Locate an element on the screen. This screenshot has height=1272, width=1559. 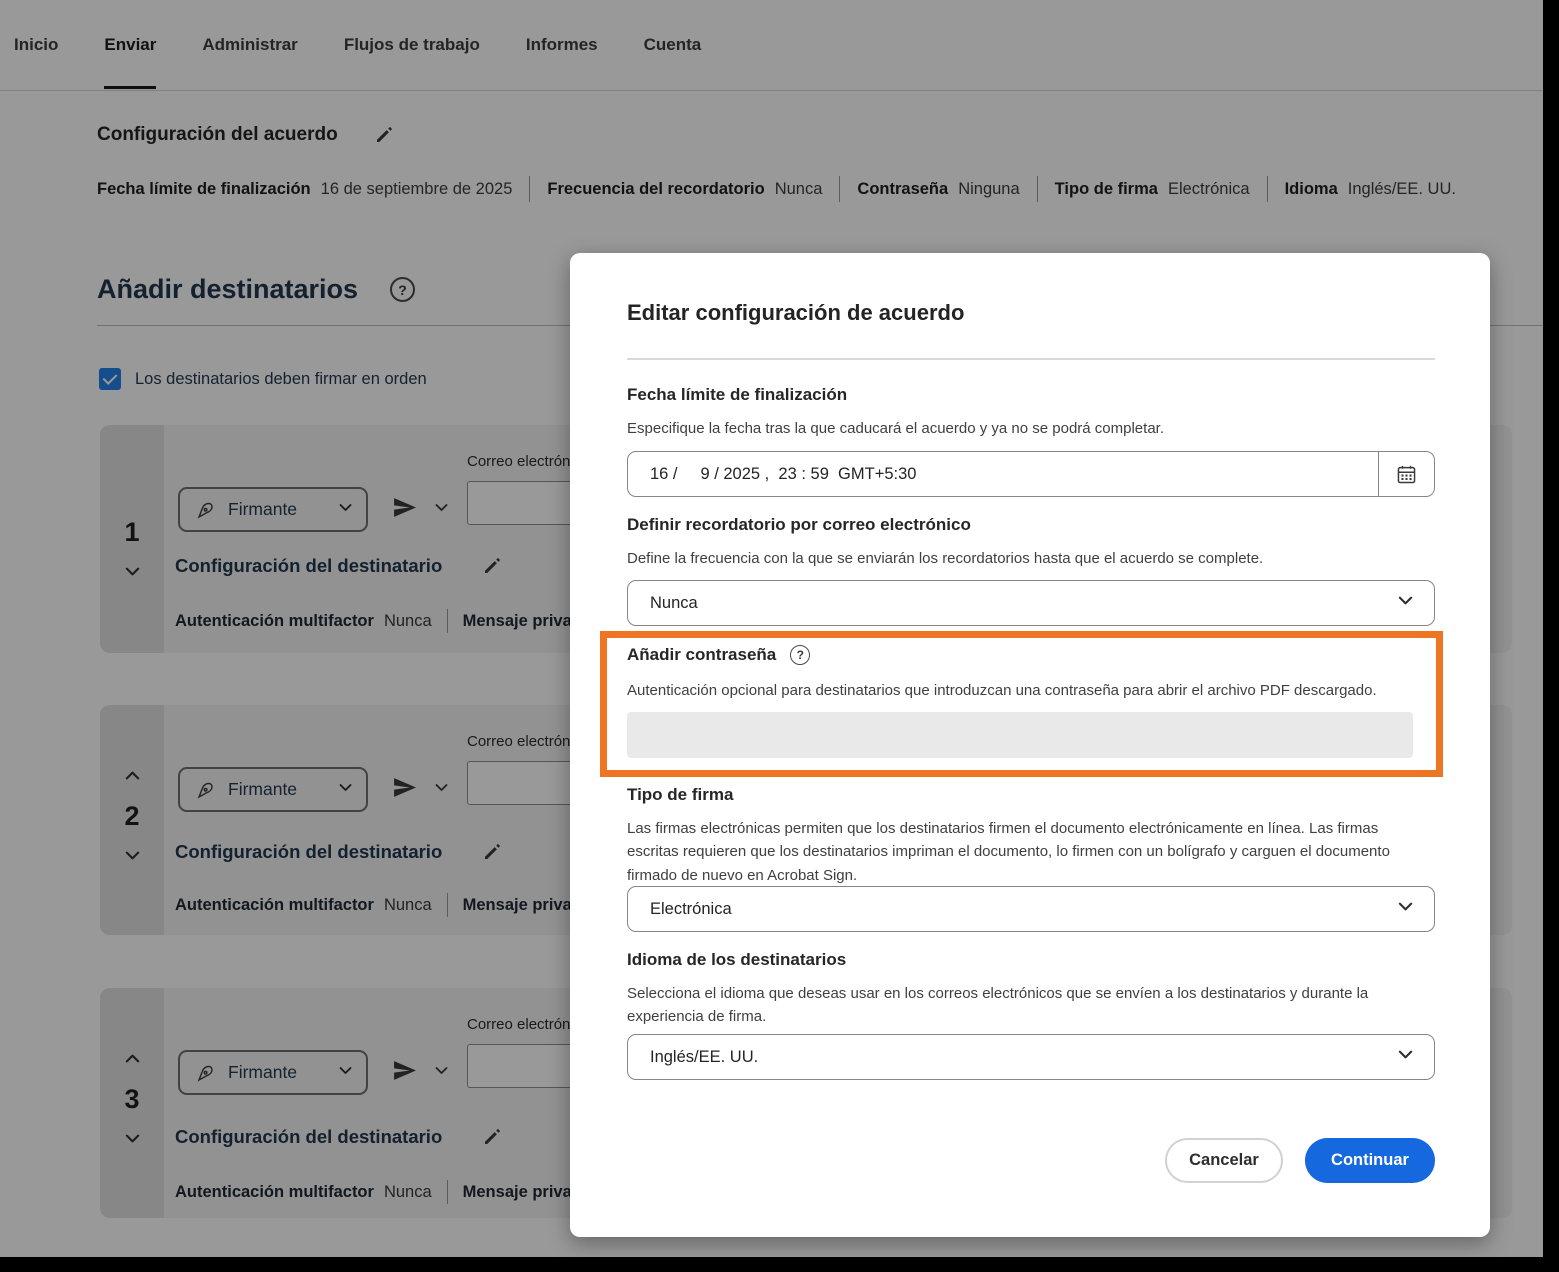
calendar-picker-button is located at coordinates (1406, 474).